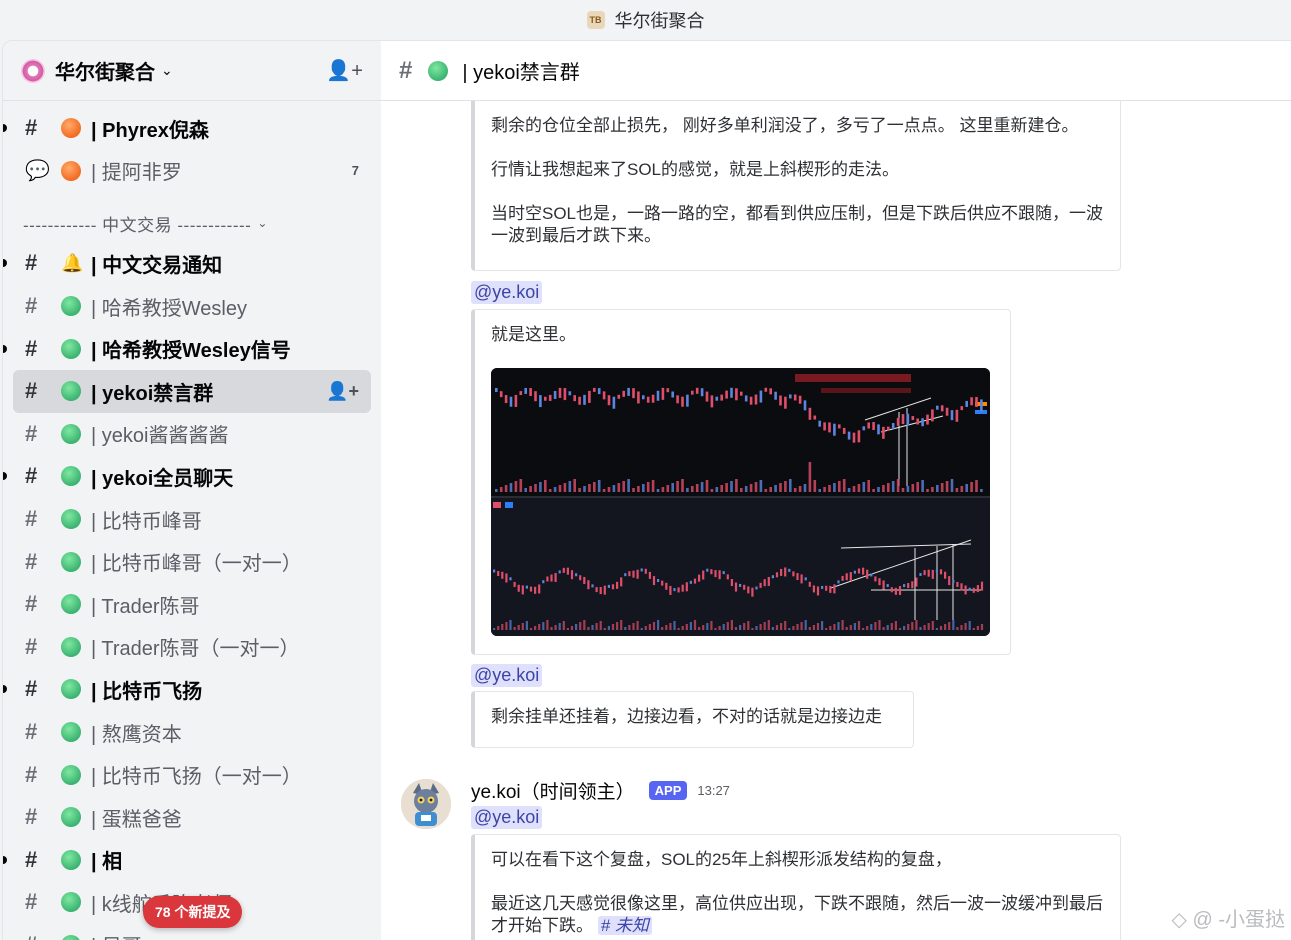  Describe the element at coordinates (187, 263) in the screenshot. I see `sidebar-channel-item: # 🔔 | 中文交易通知` at that location.